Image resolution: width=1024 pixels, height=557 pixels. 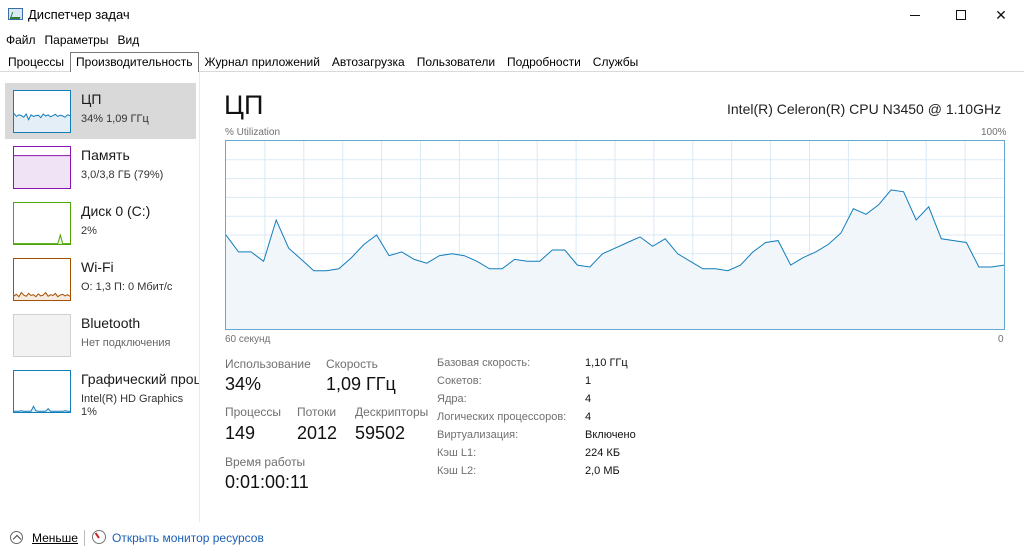 What do you see at coordinates (456, 62) in the screenshot?
I see `tab-users: Пользователи` at bounding box center [456, 62].